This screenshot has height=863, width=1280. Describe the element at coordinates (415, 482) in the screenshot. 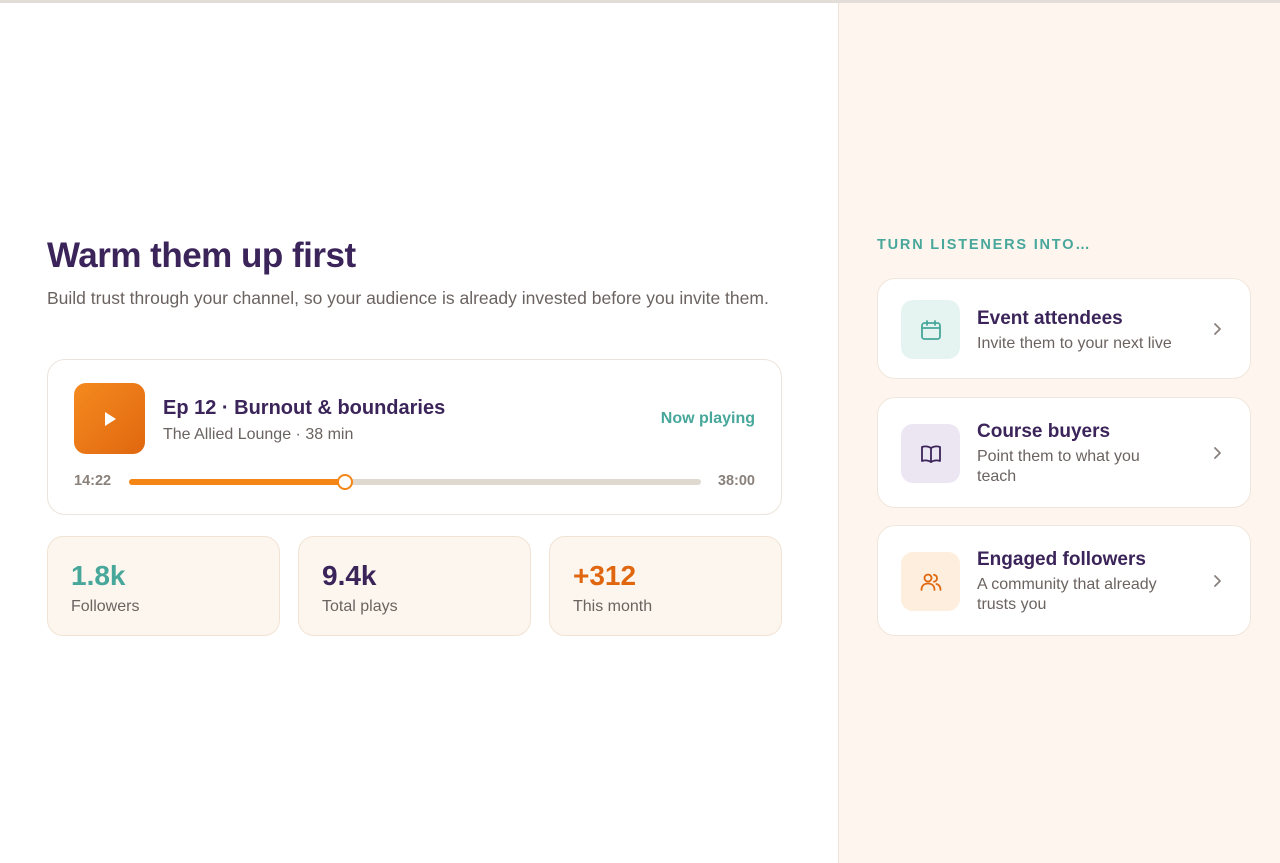

I see `progress-bar` at that location.